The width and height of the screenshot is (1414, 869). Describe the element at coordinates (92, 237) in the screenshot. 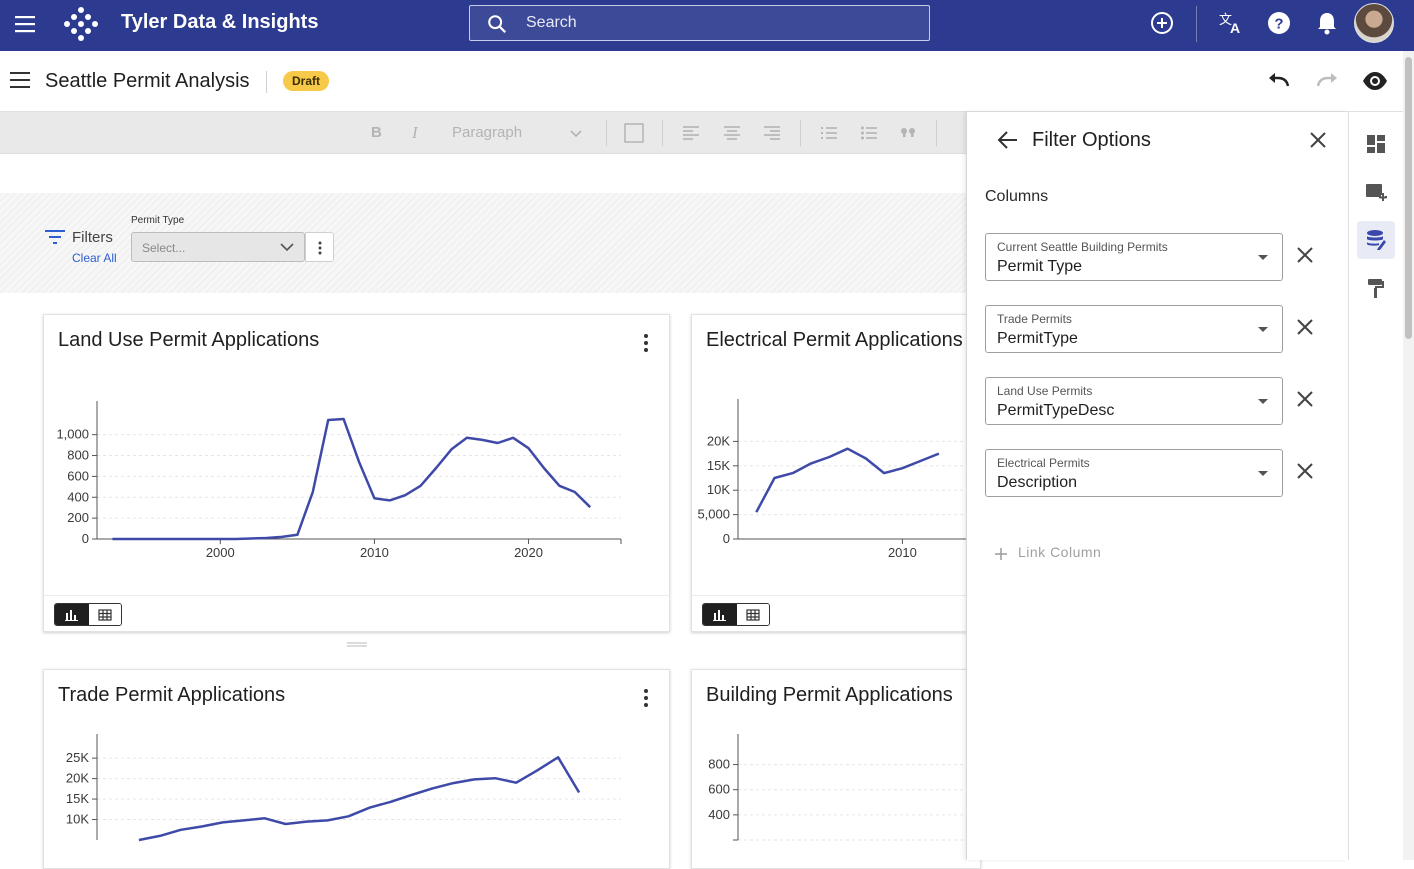

I see `filters-label: Filters` at that location.